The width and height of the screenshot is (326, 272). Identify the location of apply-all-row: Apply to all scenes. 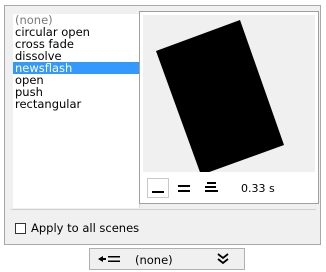
(77, 228).